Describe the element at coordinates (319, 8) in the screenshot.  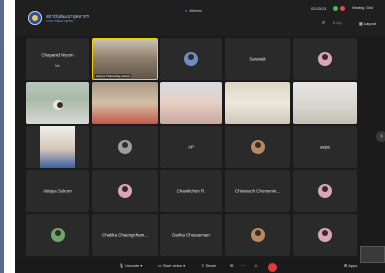
I see `meeting-timer: 02:03:21` at that location.